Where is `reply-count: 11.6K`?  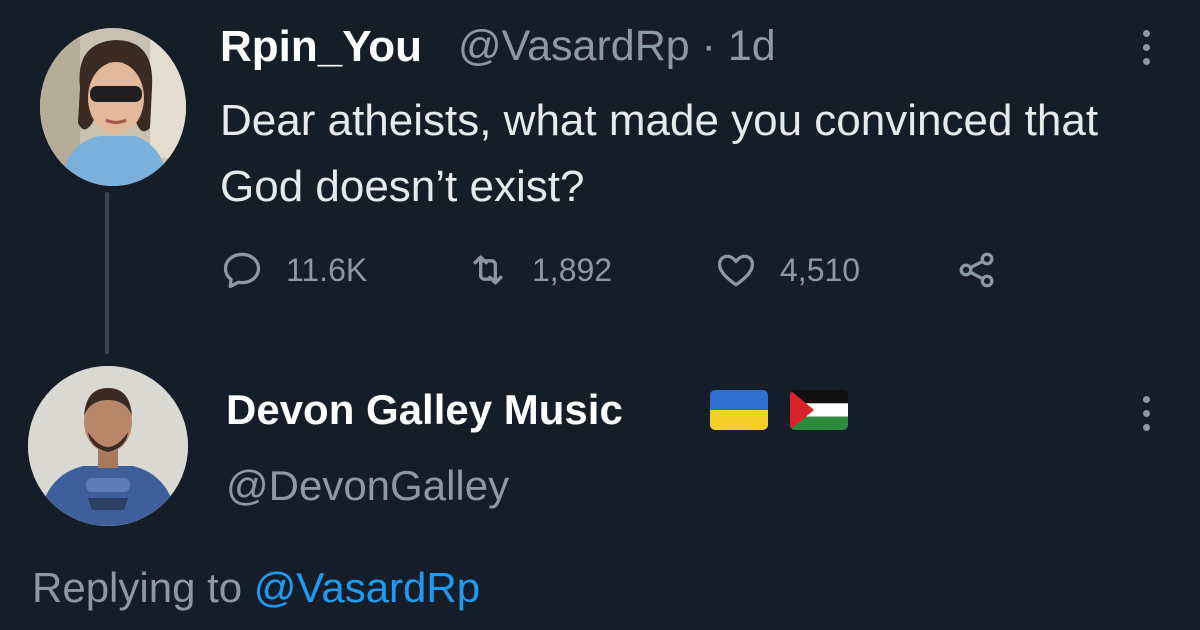 reply-count: 11.6K is located at coordinates (327, 269).